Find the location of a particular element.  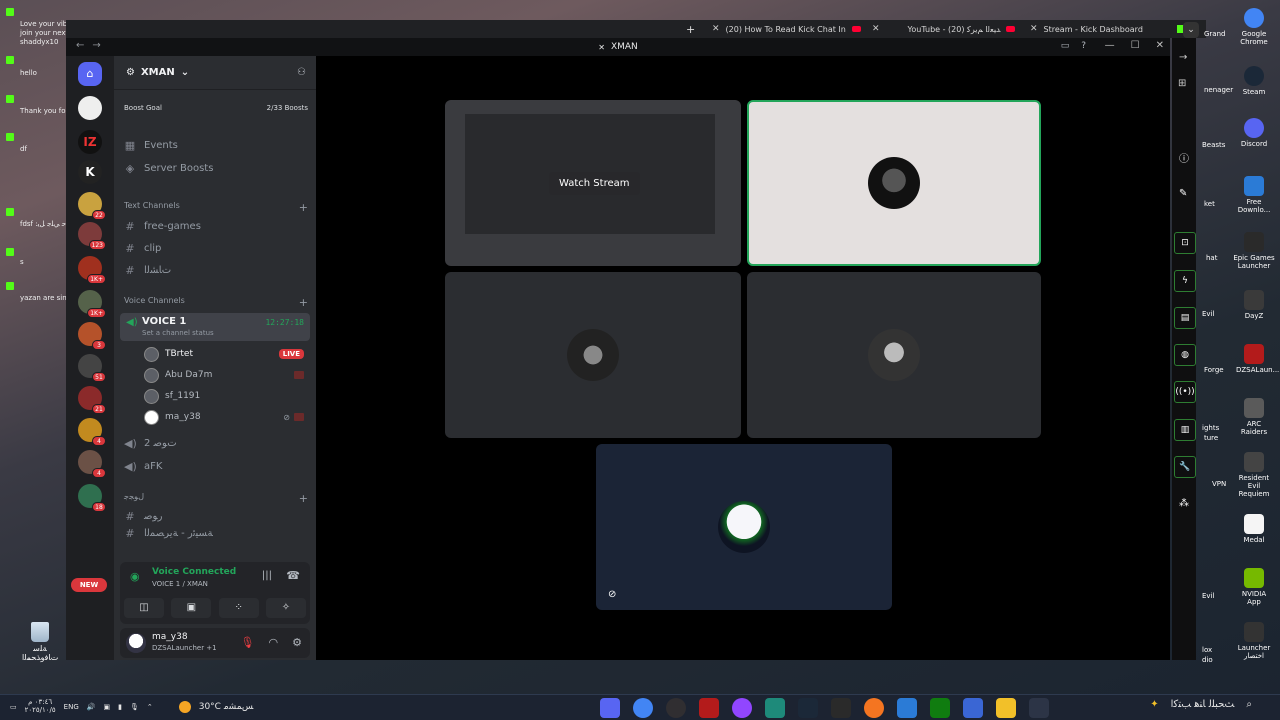

search-box: ✦ ﺚﺤﺒﻠﻟ ﺎﻨﻫ ﺐﺘﻛﺍ ⌕ is located at coordinates (1201, 704).